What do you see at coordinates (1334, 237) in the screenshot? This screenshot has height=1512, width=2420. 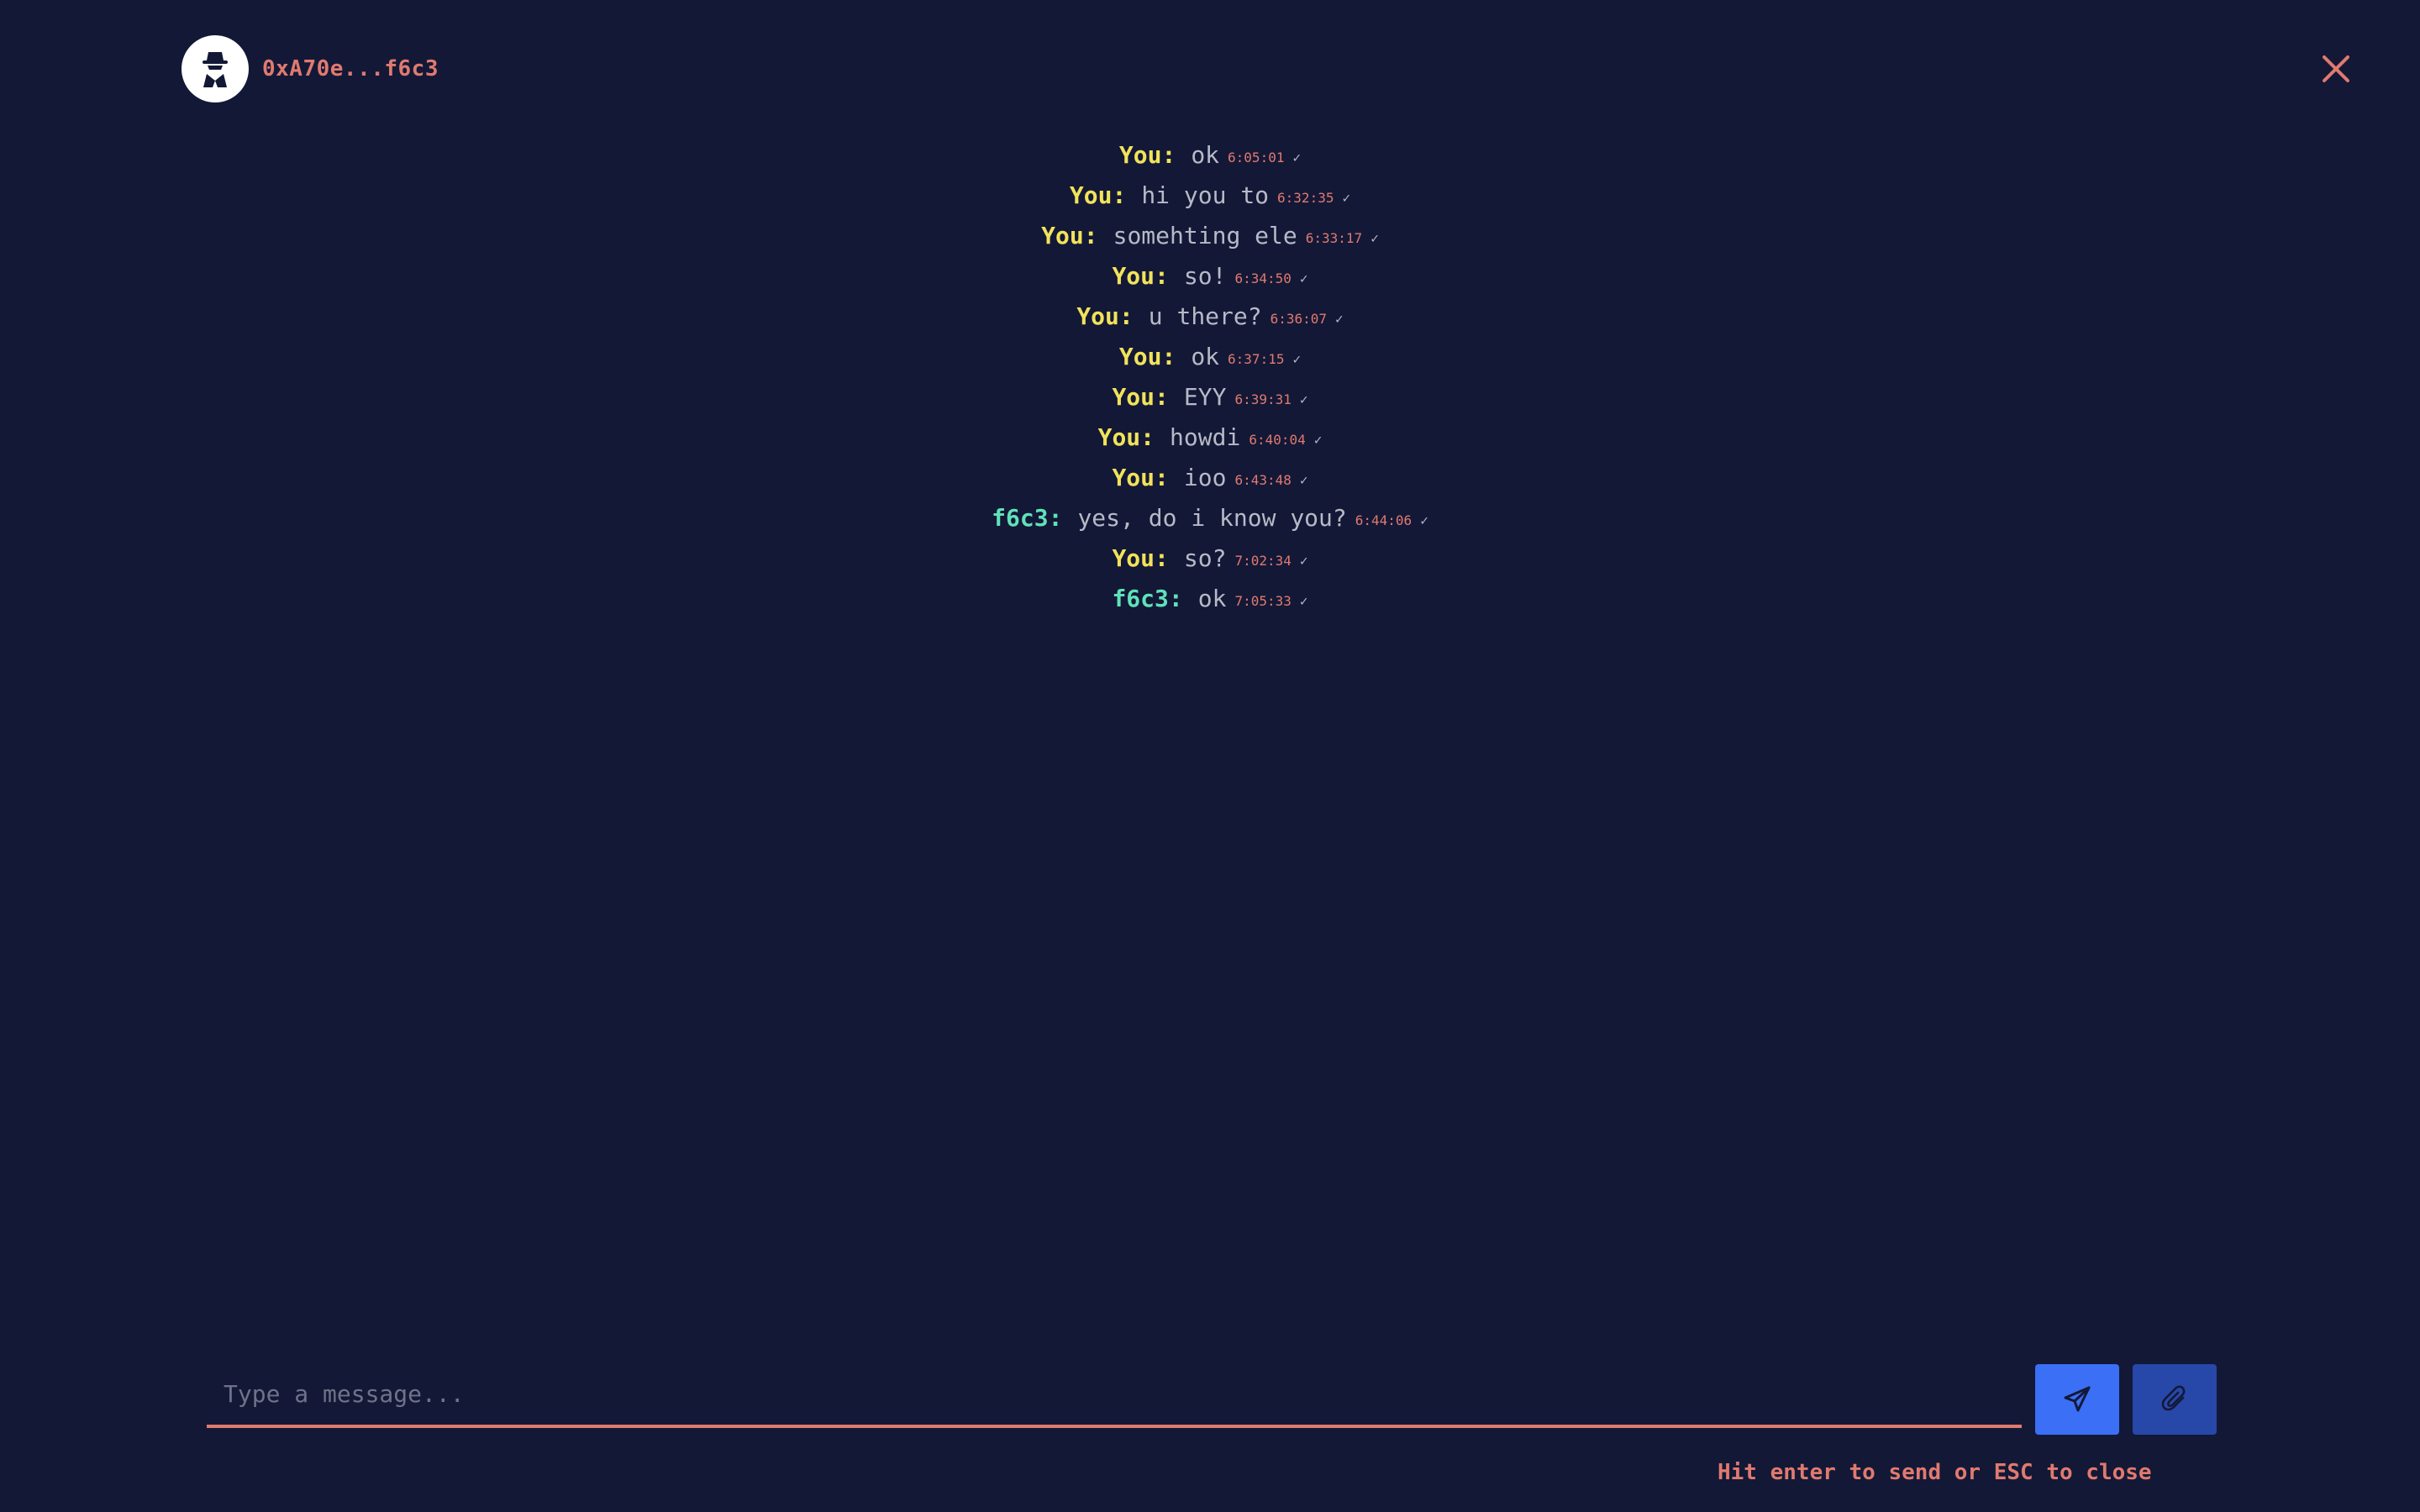 I see `message-time: 6:33:17` at bounding box center [1334, 237].